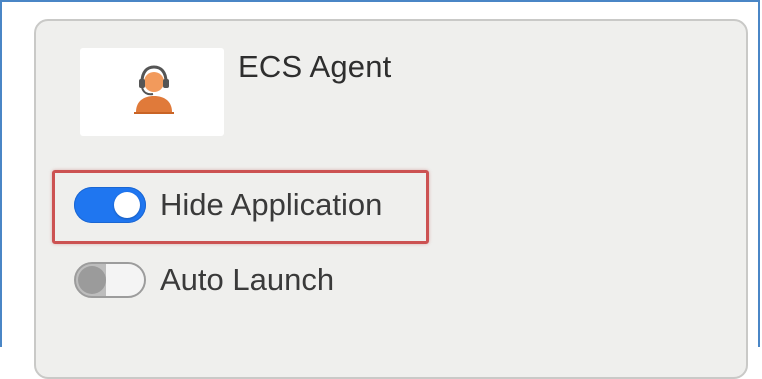 The width and height of the screenshot is (762, 379). I want to click on hide-application-toggle, so click(110, 205).